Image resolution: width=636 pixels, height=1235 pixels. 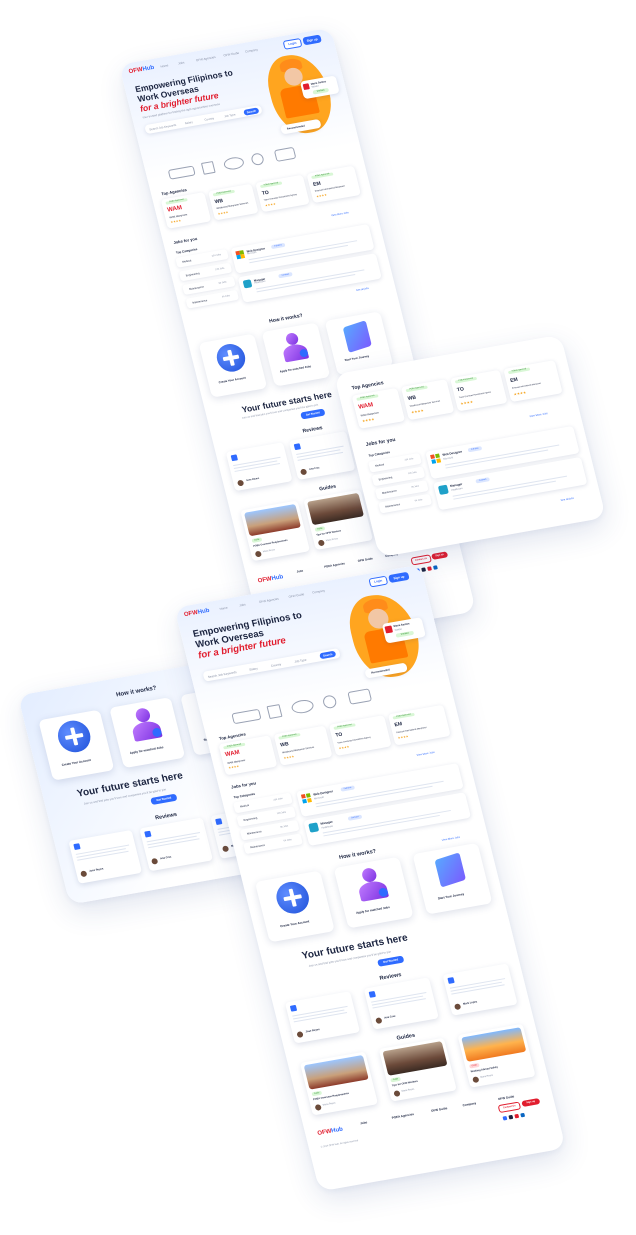 I want to click on view-more-link: View More Jobs, so click(x=450, y=839).